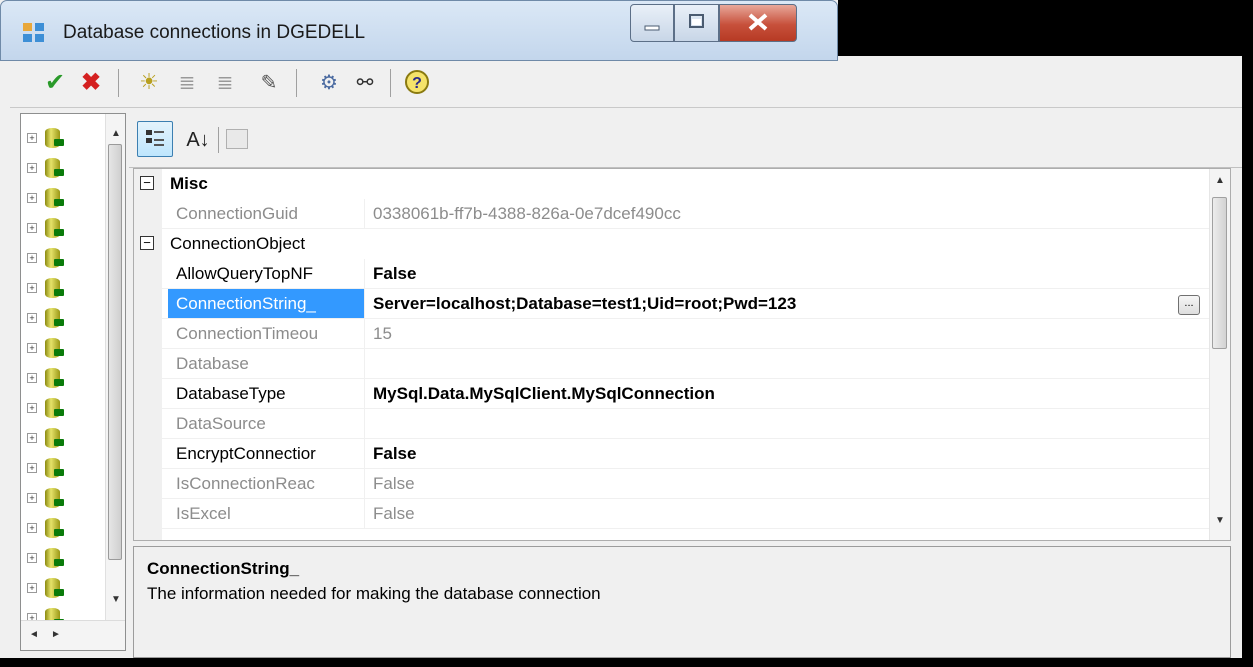  I want to click on property-row-encrypt-connection: EncryptConnectior False, so click(672, 454).